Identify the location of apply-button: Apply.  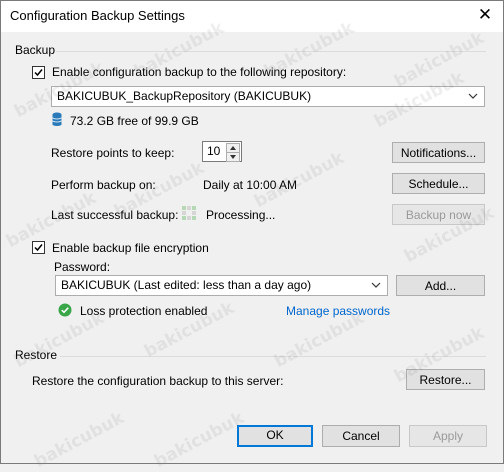
(448, 436).